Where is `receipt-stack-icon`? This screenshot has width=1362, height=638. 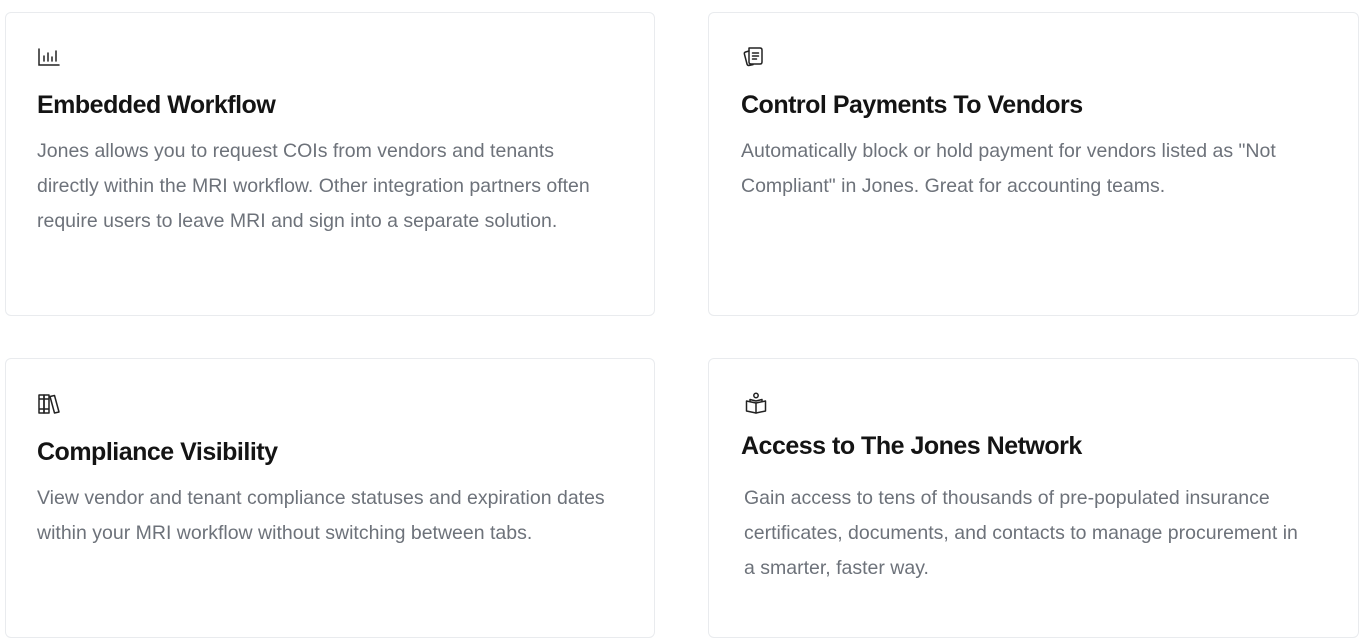
receipt-stack-icon is located at coordinates (753, 57).